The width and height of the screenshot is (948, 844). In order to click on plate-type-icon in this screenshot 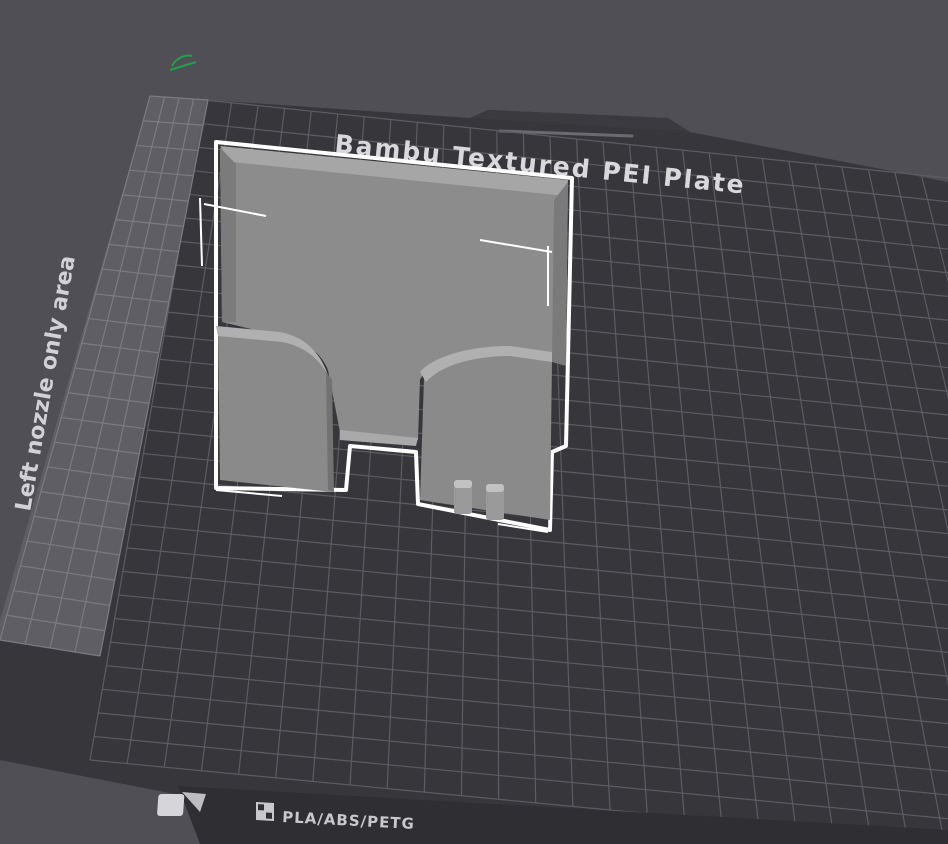, I will do `click(265, 811)`.